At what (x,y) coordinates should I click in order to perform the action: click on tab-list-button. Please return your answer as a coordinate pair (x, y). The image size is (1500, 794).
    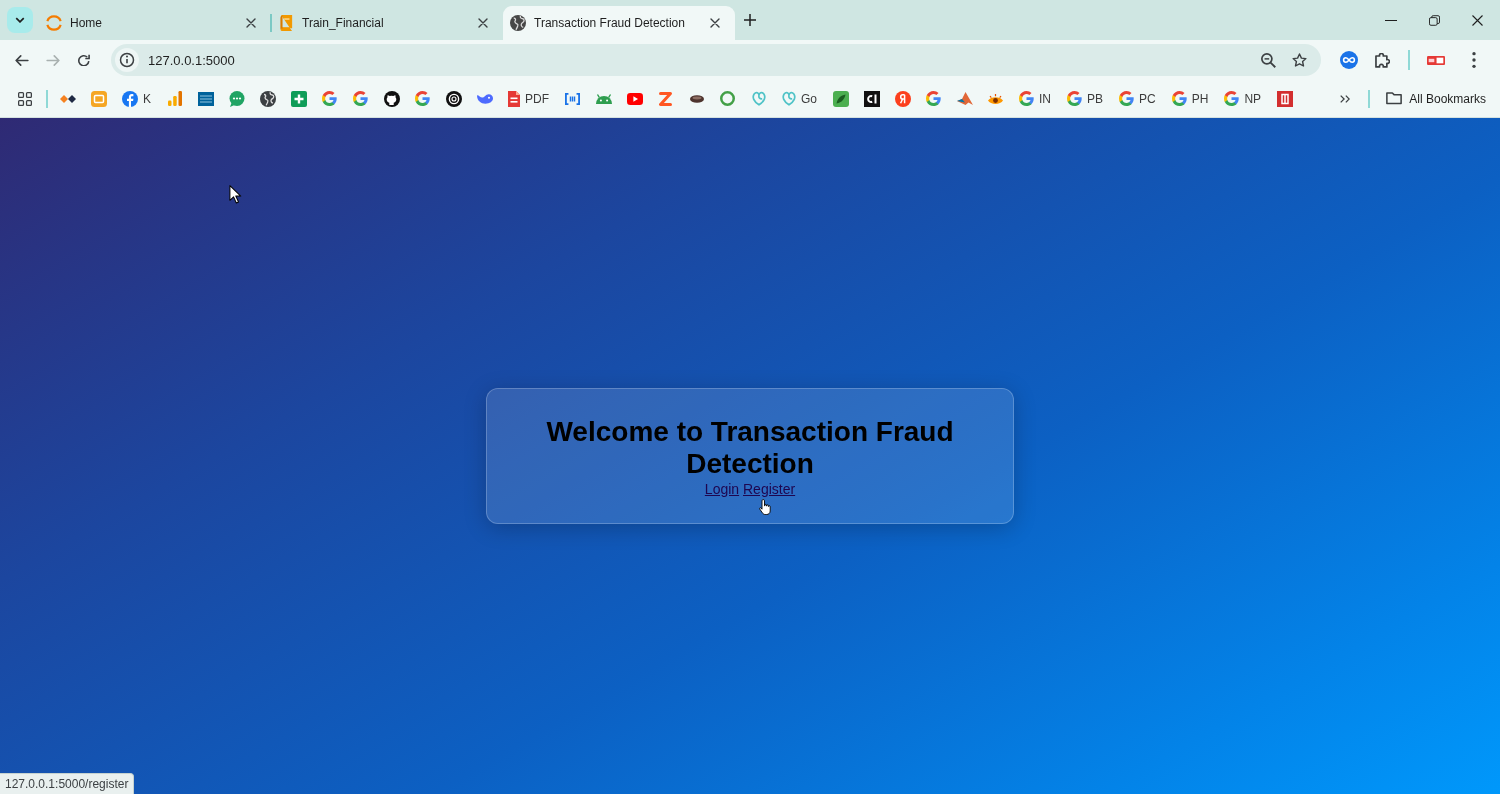
    Looking at the image, I should click on (20, 20).